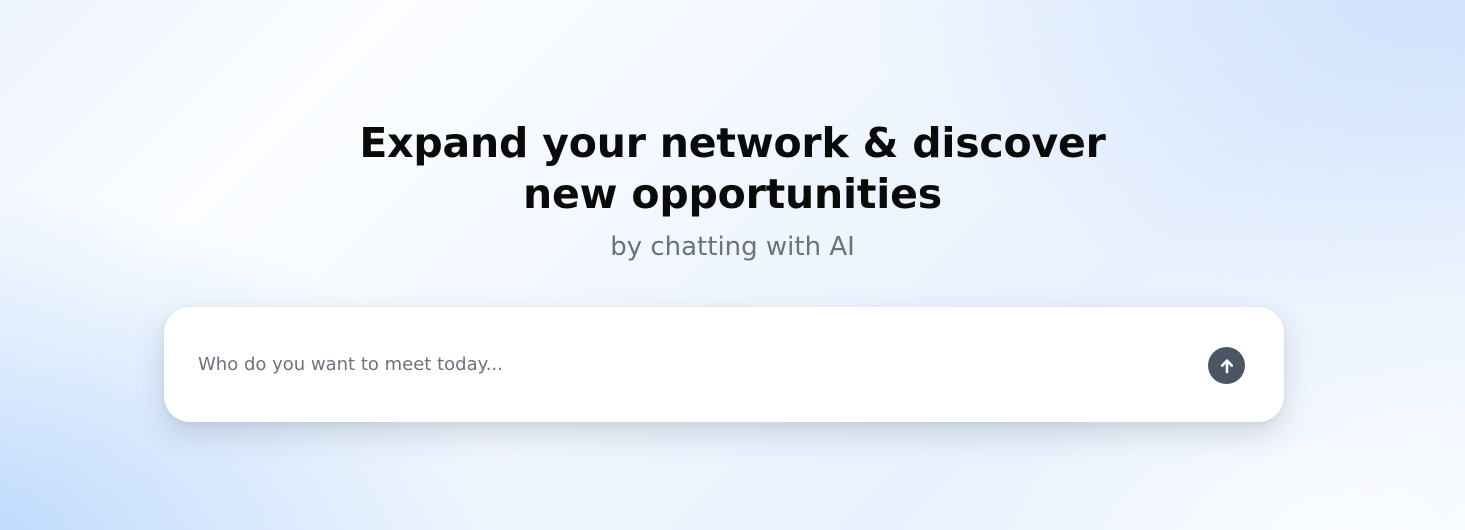 This screenshot has height=530, width=1465. I want to click on arrow-up-icon, so click(1226, 365).